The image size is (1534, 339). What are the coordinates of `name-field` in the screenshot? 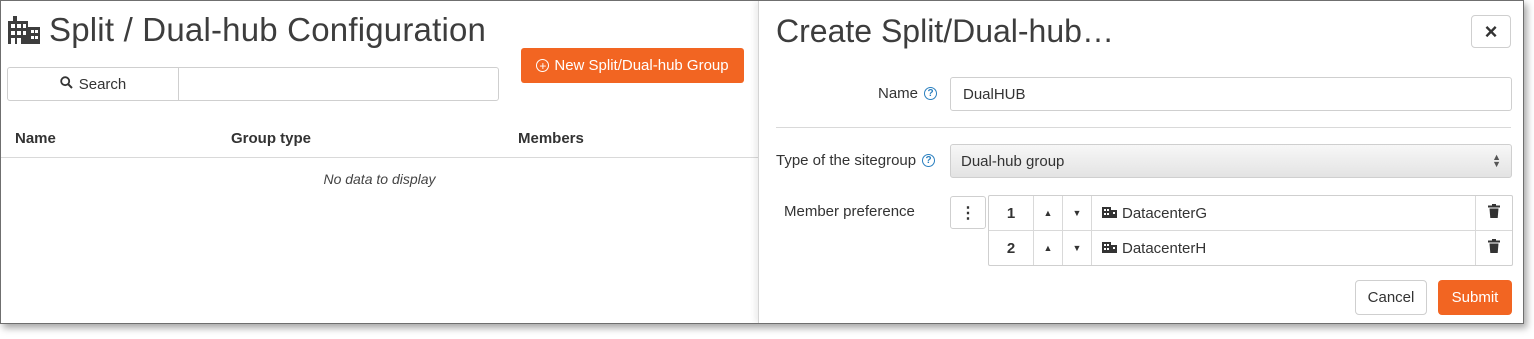 It's located at (1231, 94).